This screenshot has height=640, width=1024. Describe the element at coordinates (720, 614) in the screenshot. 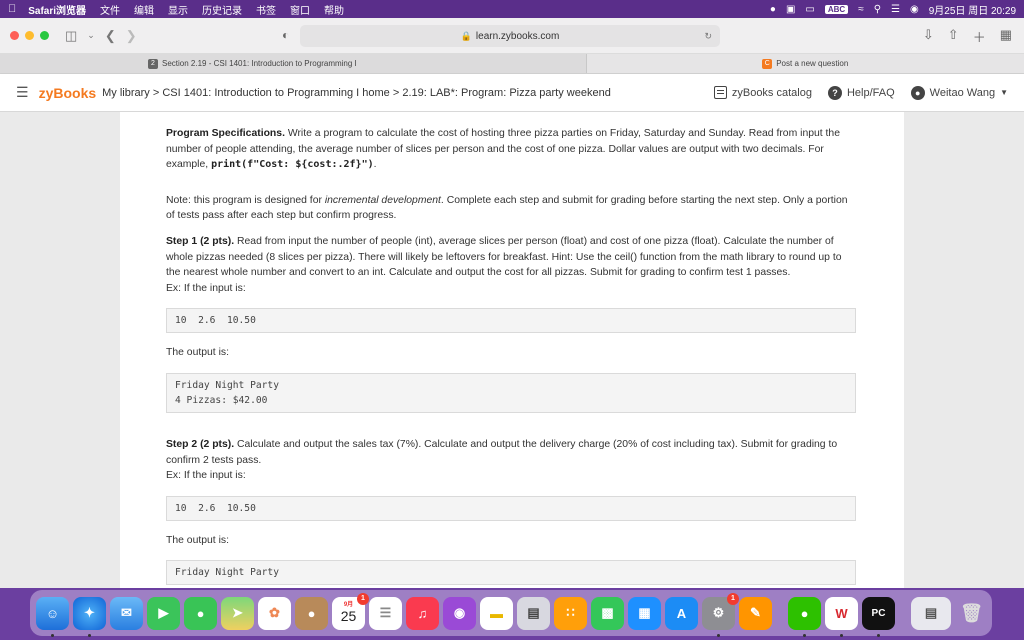

I see `system-settings-icon: ⚙ 1` at that location.